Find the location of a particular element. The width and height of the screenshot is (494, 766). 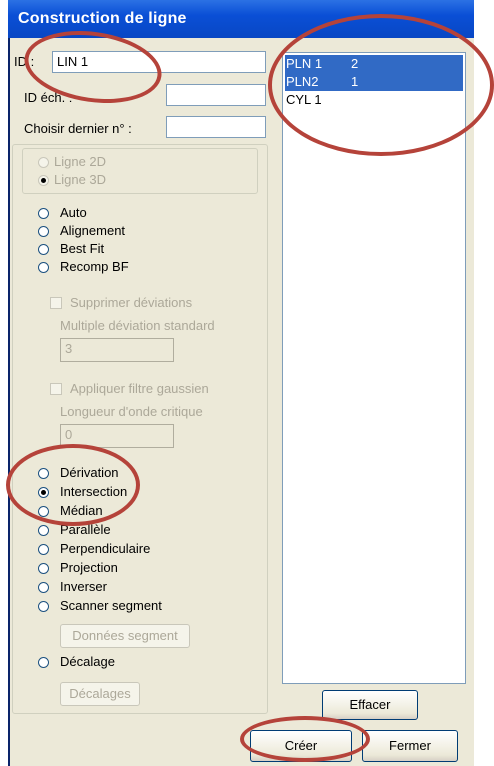

intersection-label: Intersection is located at coordinates (94, 491).